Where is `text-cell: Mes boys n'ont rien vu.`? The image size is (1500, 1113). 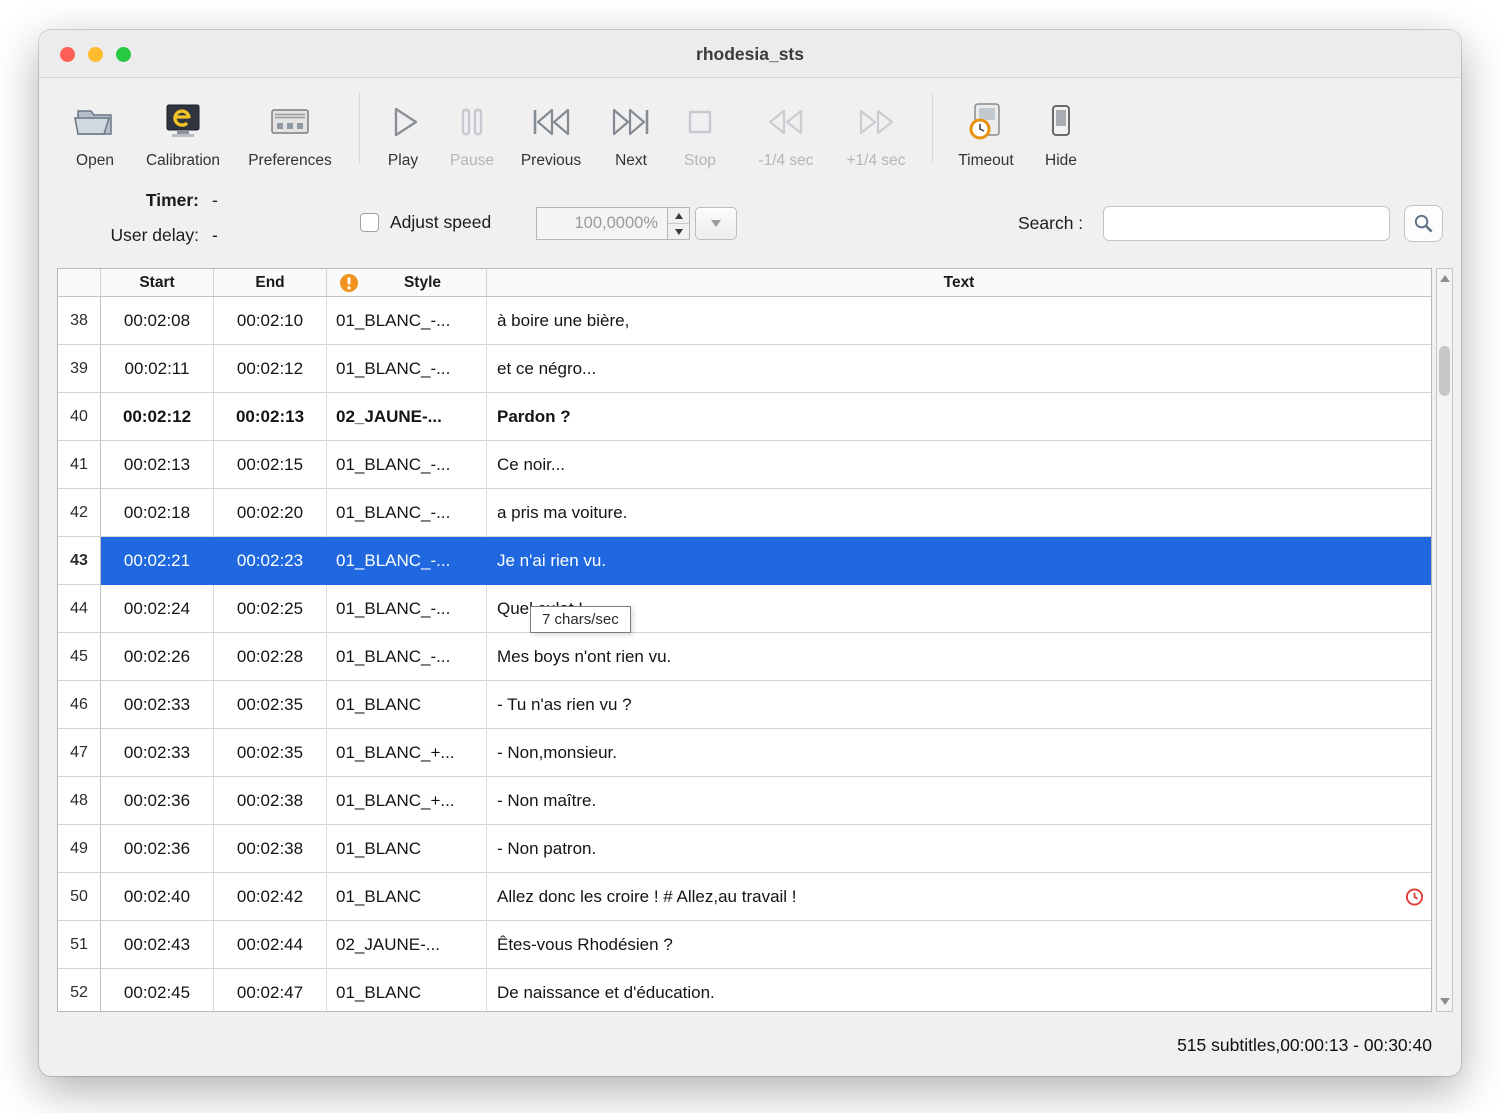 text-cell: Mes boys n'ont rien vu. is located at coordinates (959, 657).